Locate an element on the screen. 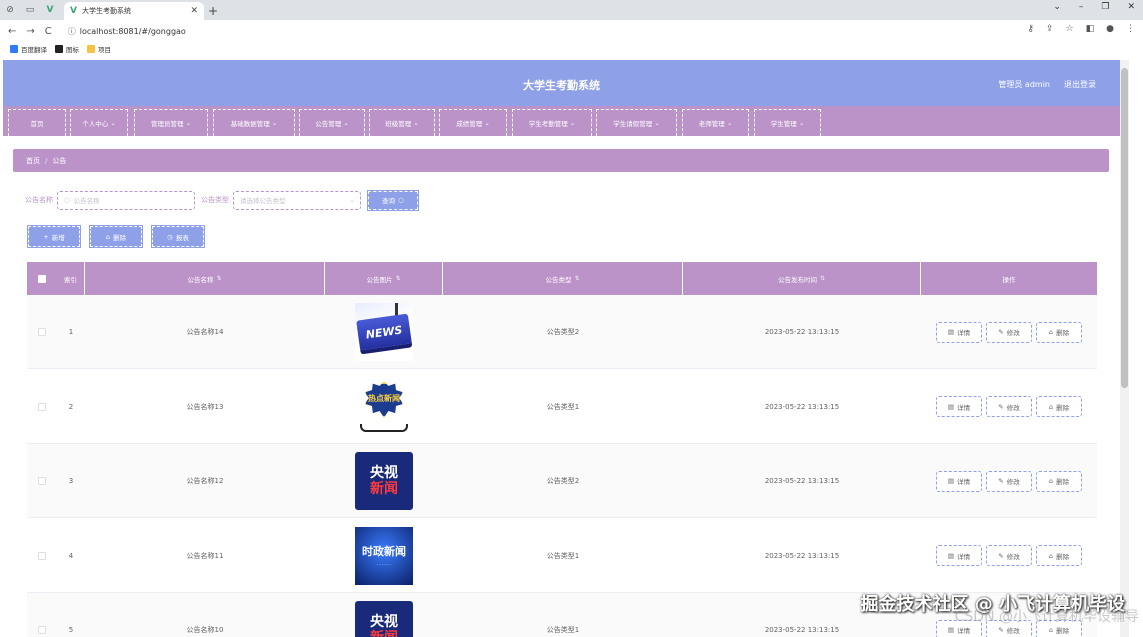  report-button: ◷ 报表 is located at coordinates (178, 236).